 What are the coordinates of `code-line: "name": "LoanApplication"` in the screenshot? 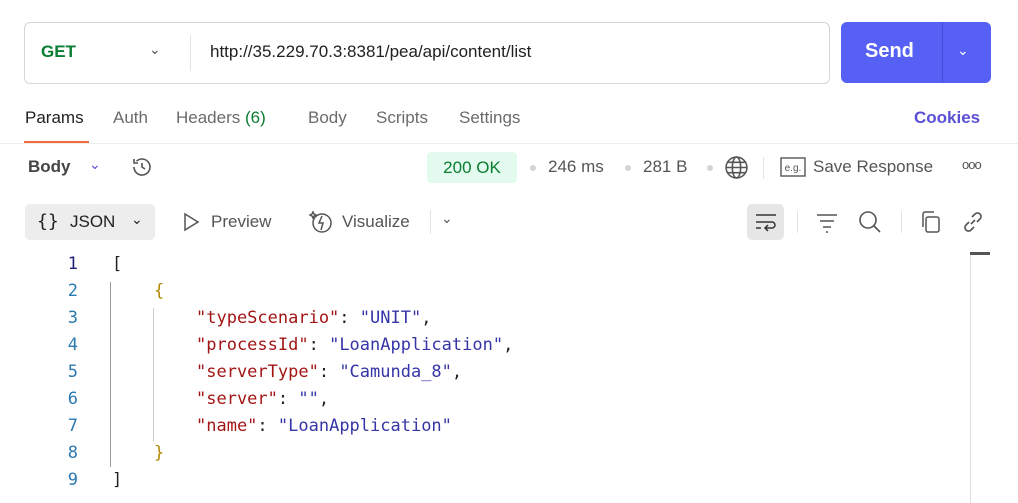 It's located at (324, 426).